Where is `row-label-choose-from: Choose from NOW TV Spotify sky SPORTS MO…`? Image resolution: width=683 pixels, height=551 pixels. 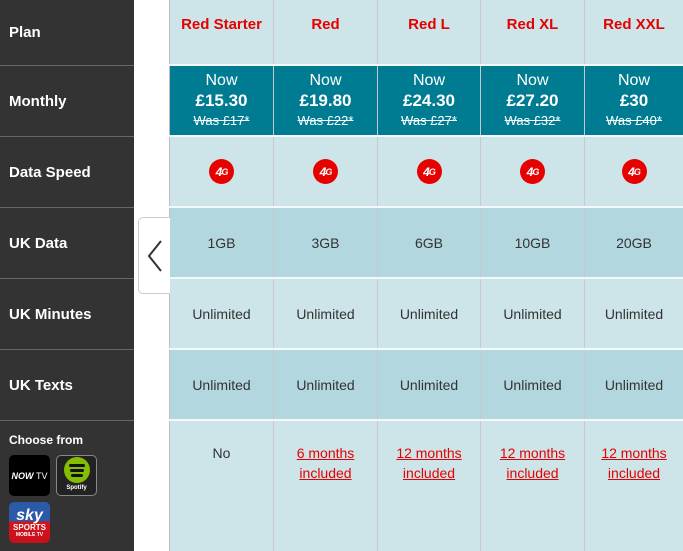
row-label-choose-from: Choose from NOW TV Spotify sky SPORTS MO… is located at coordinates (67, 486).